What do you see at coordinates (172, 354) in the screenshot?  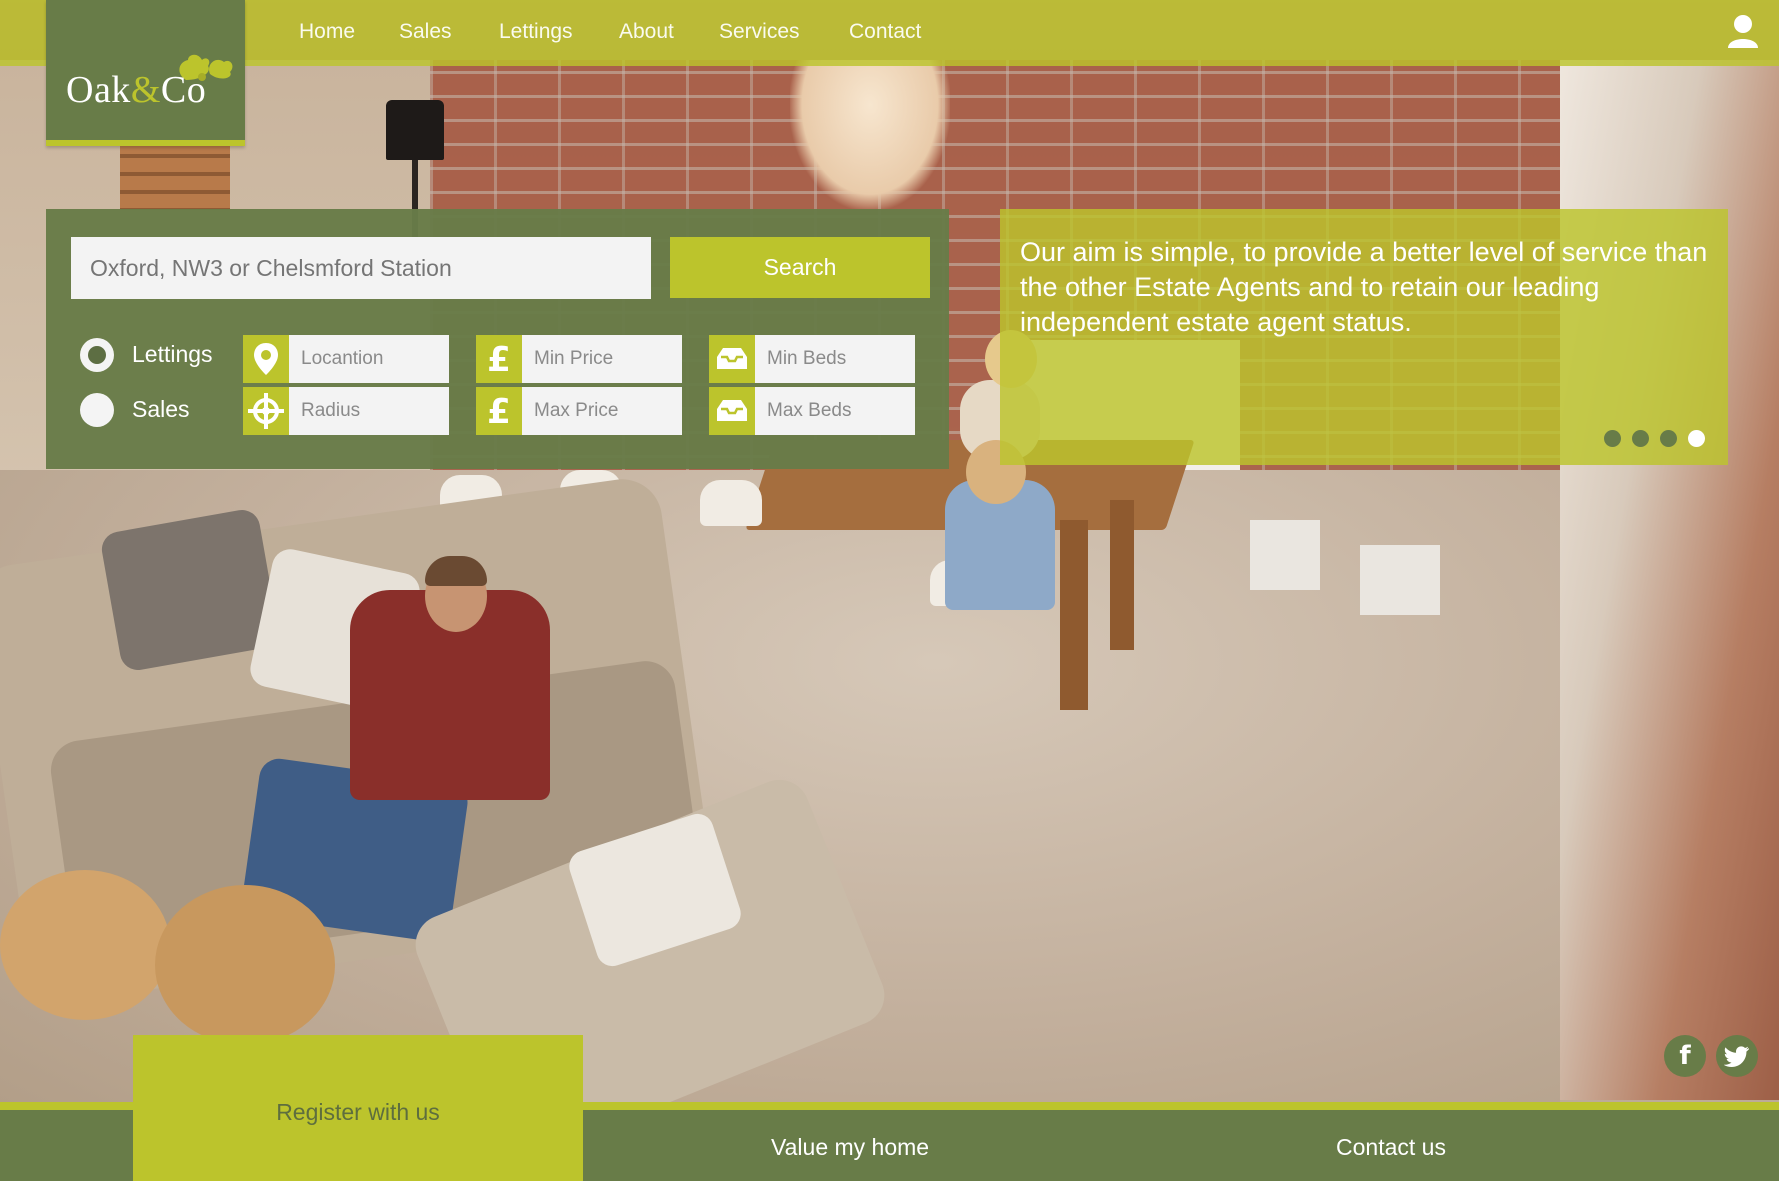 I see `lettings-radio-label: Lettings` at bounding box center [172, 354].